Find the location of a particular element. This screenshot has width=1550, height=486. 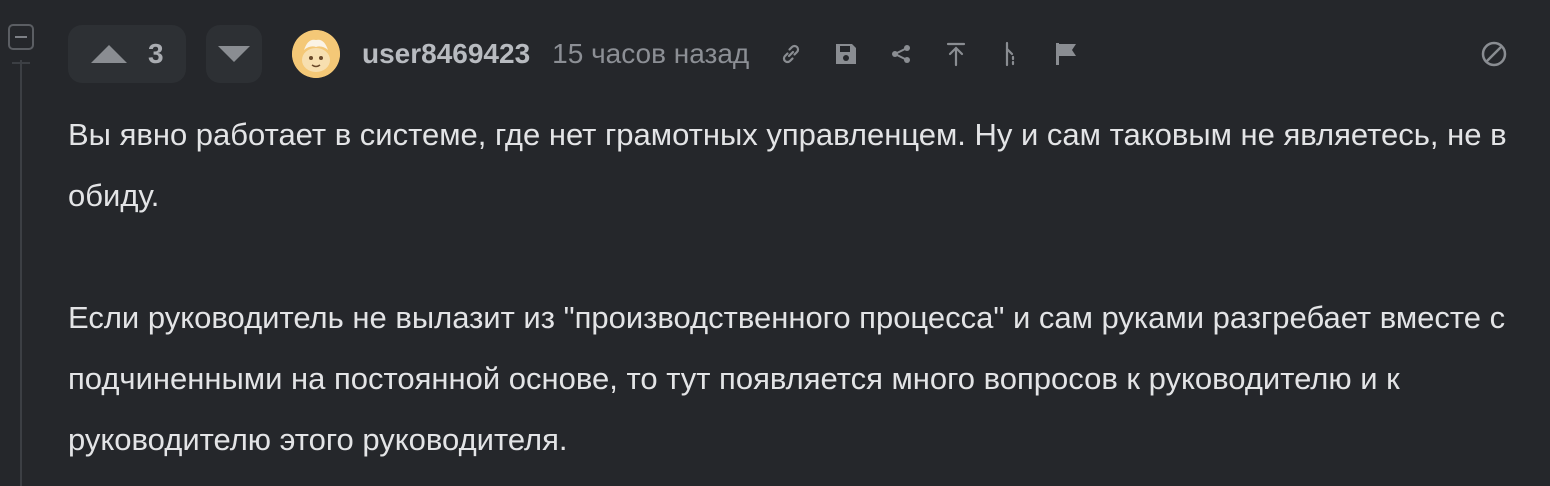

share-icon is located at coordinates (901, 54).